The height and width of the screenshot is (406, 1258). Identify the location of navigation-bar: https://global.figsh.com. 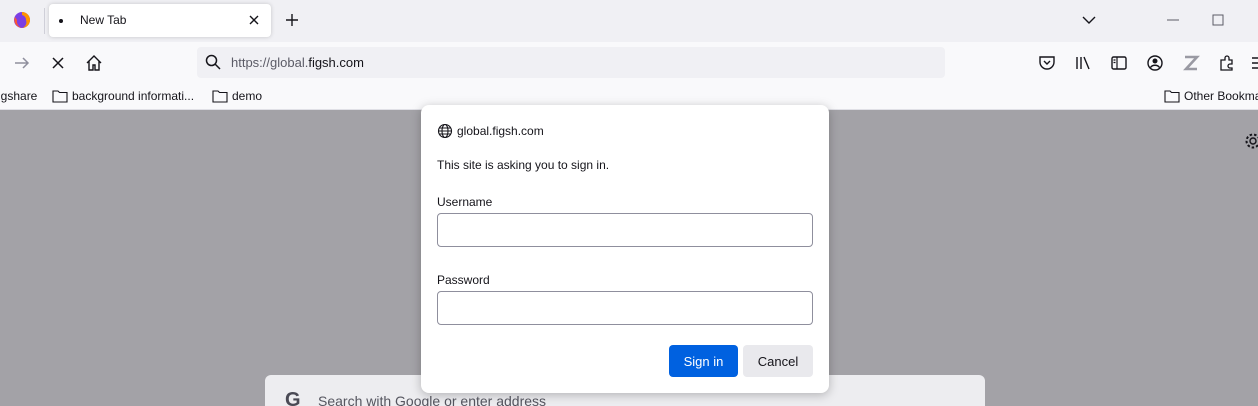
(629, 63).